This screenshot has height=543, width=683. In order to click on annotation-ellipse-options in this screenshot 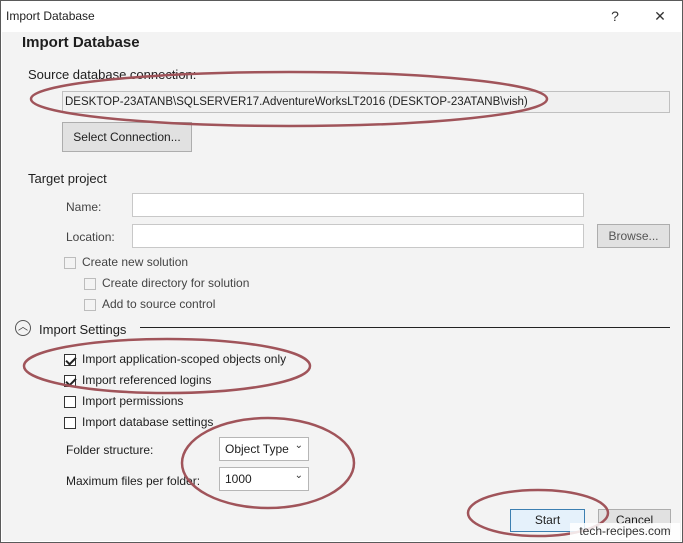, I will do `click(167, 366)`.